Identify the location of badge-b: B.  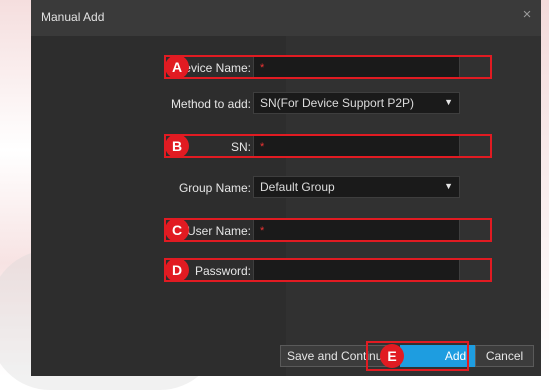
(177, 146).